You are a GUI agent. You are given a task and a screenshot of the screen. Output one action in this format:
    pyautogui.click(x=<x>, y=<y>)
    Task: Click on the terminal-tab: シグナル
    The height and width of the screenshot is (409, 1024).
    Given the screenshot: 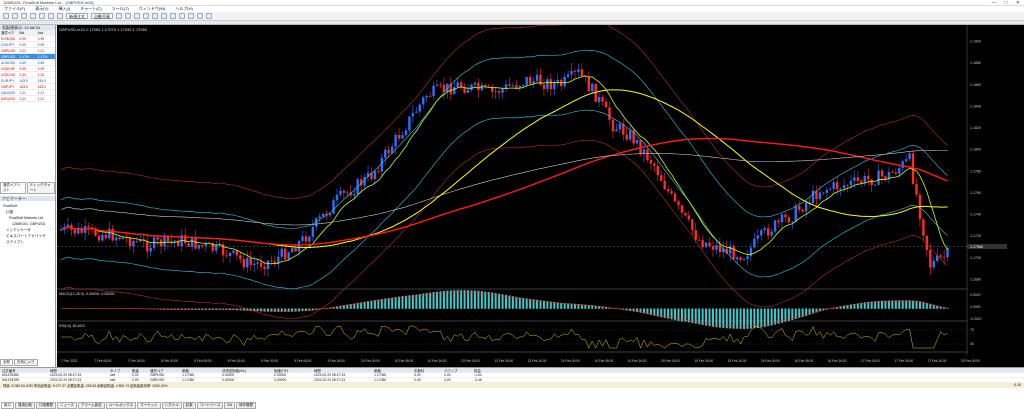 What is the action you would take?
    pyautogui.click(x=171, y=405)
    